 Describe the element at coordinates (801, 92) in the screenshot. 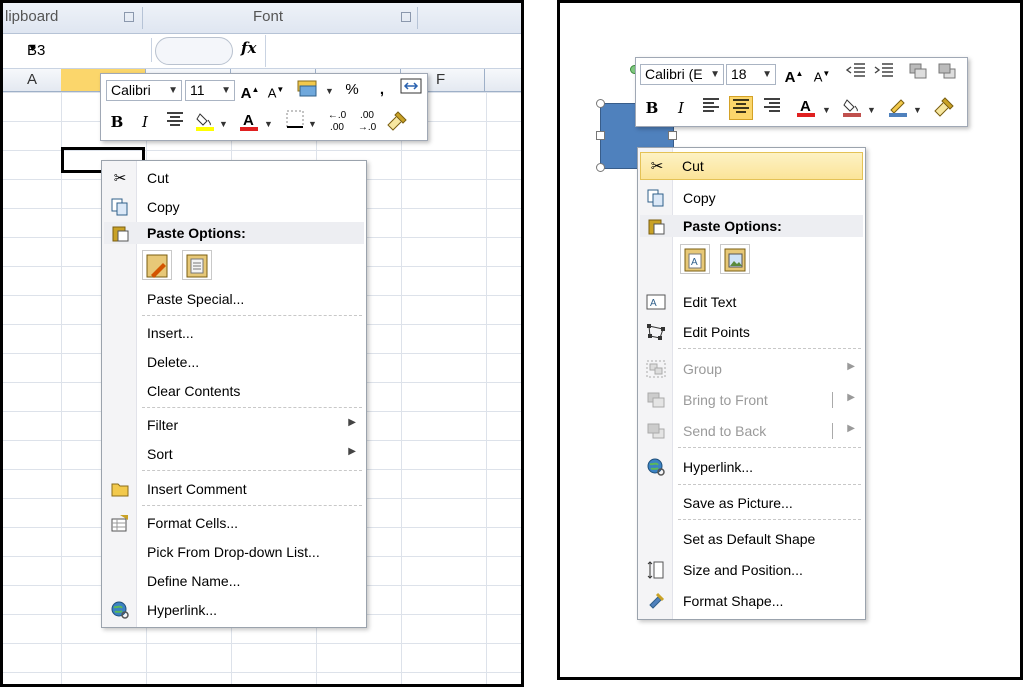

I see `mini-toolbar: Calibri (E ▼ 18 ▼ A▲ A▼ B I A ▼ ▼ ▼` at that location.